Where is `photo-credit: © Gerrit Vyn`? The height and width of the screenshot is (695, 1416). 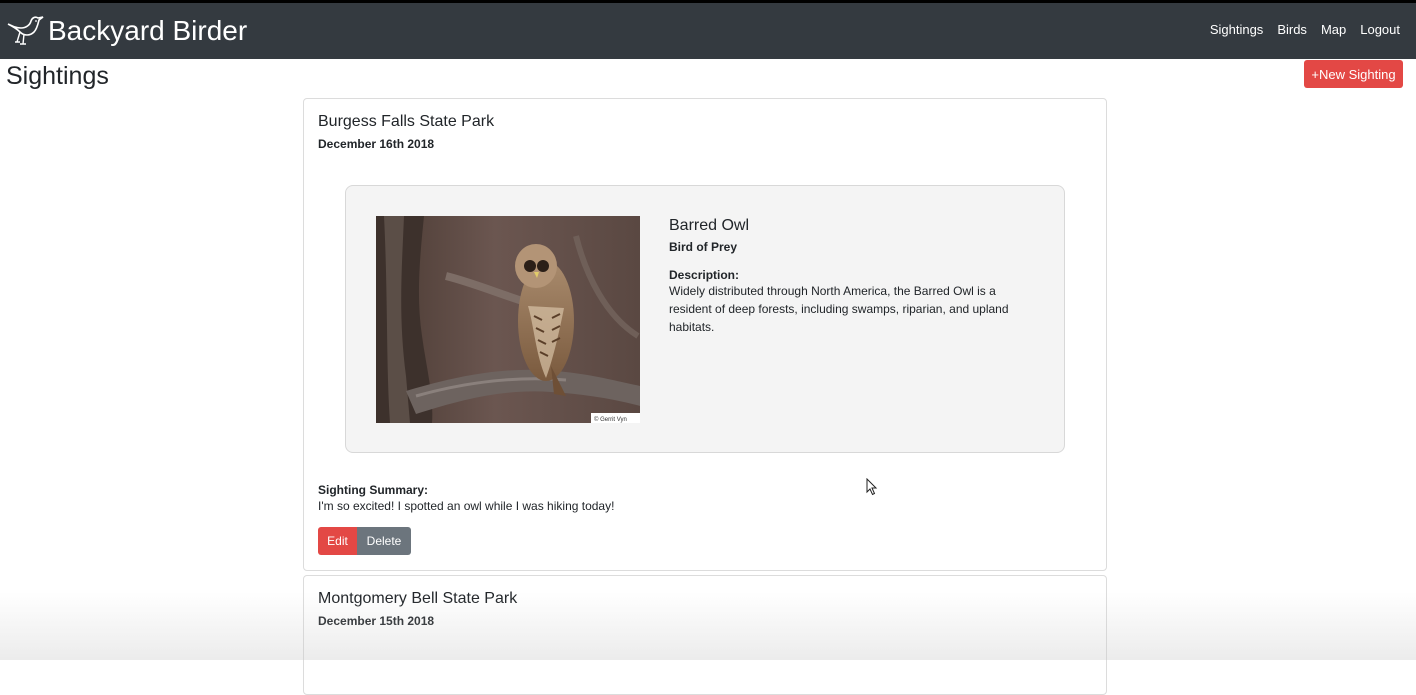 photo-credit: © Gerrit Vyn is located at coordinates (610, 419).